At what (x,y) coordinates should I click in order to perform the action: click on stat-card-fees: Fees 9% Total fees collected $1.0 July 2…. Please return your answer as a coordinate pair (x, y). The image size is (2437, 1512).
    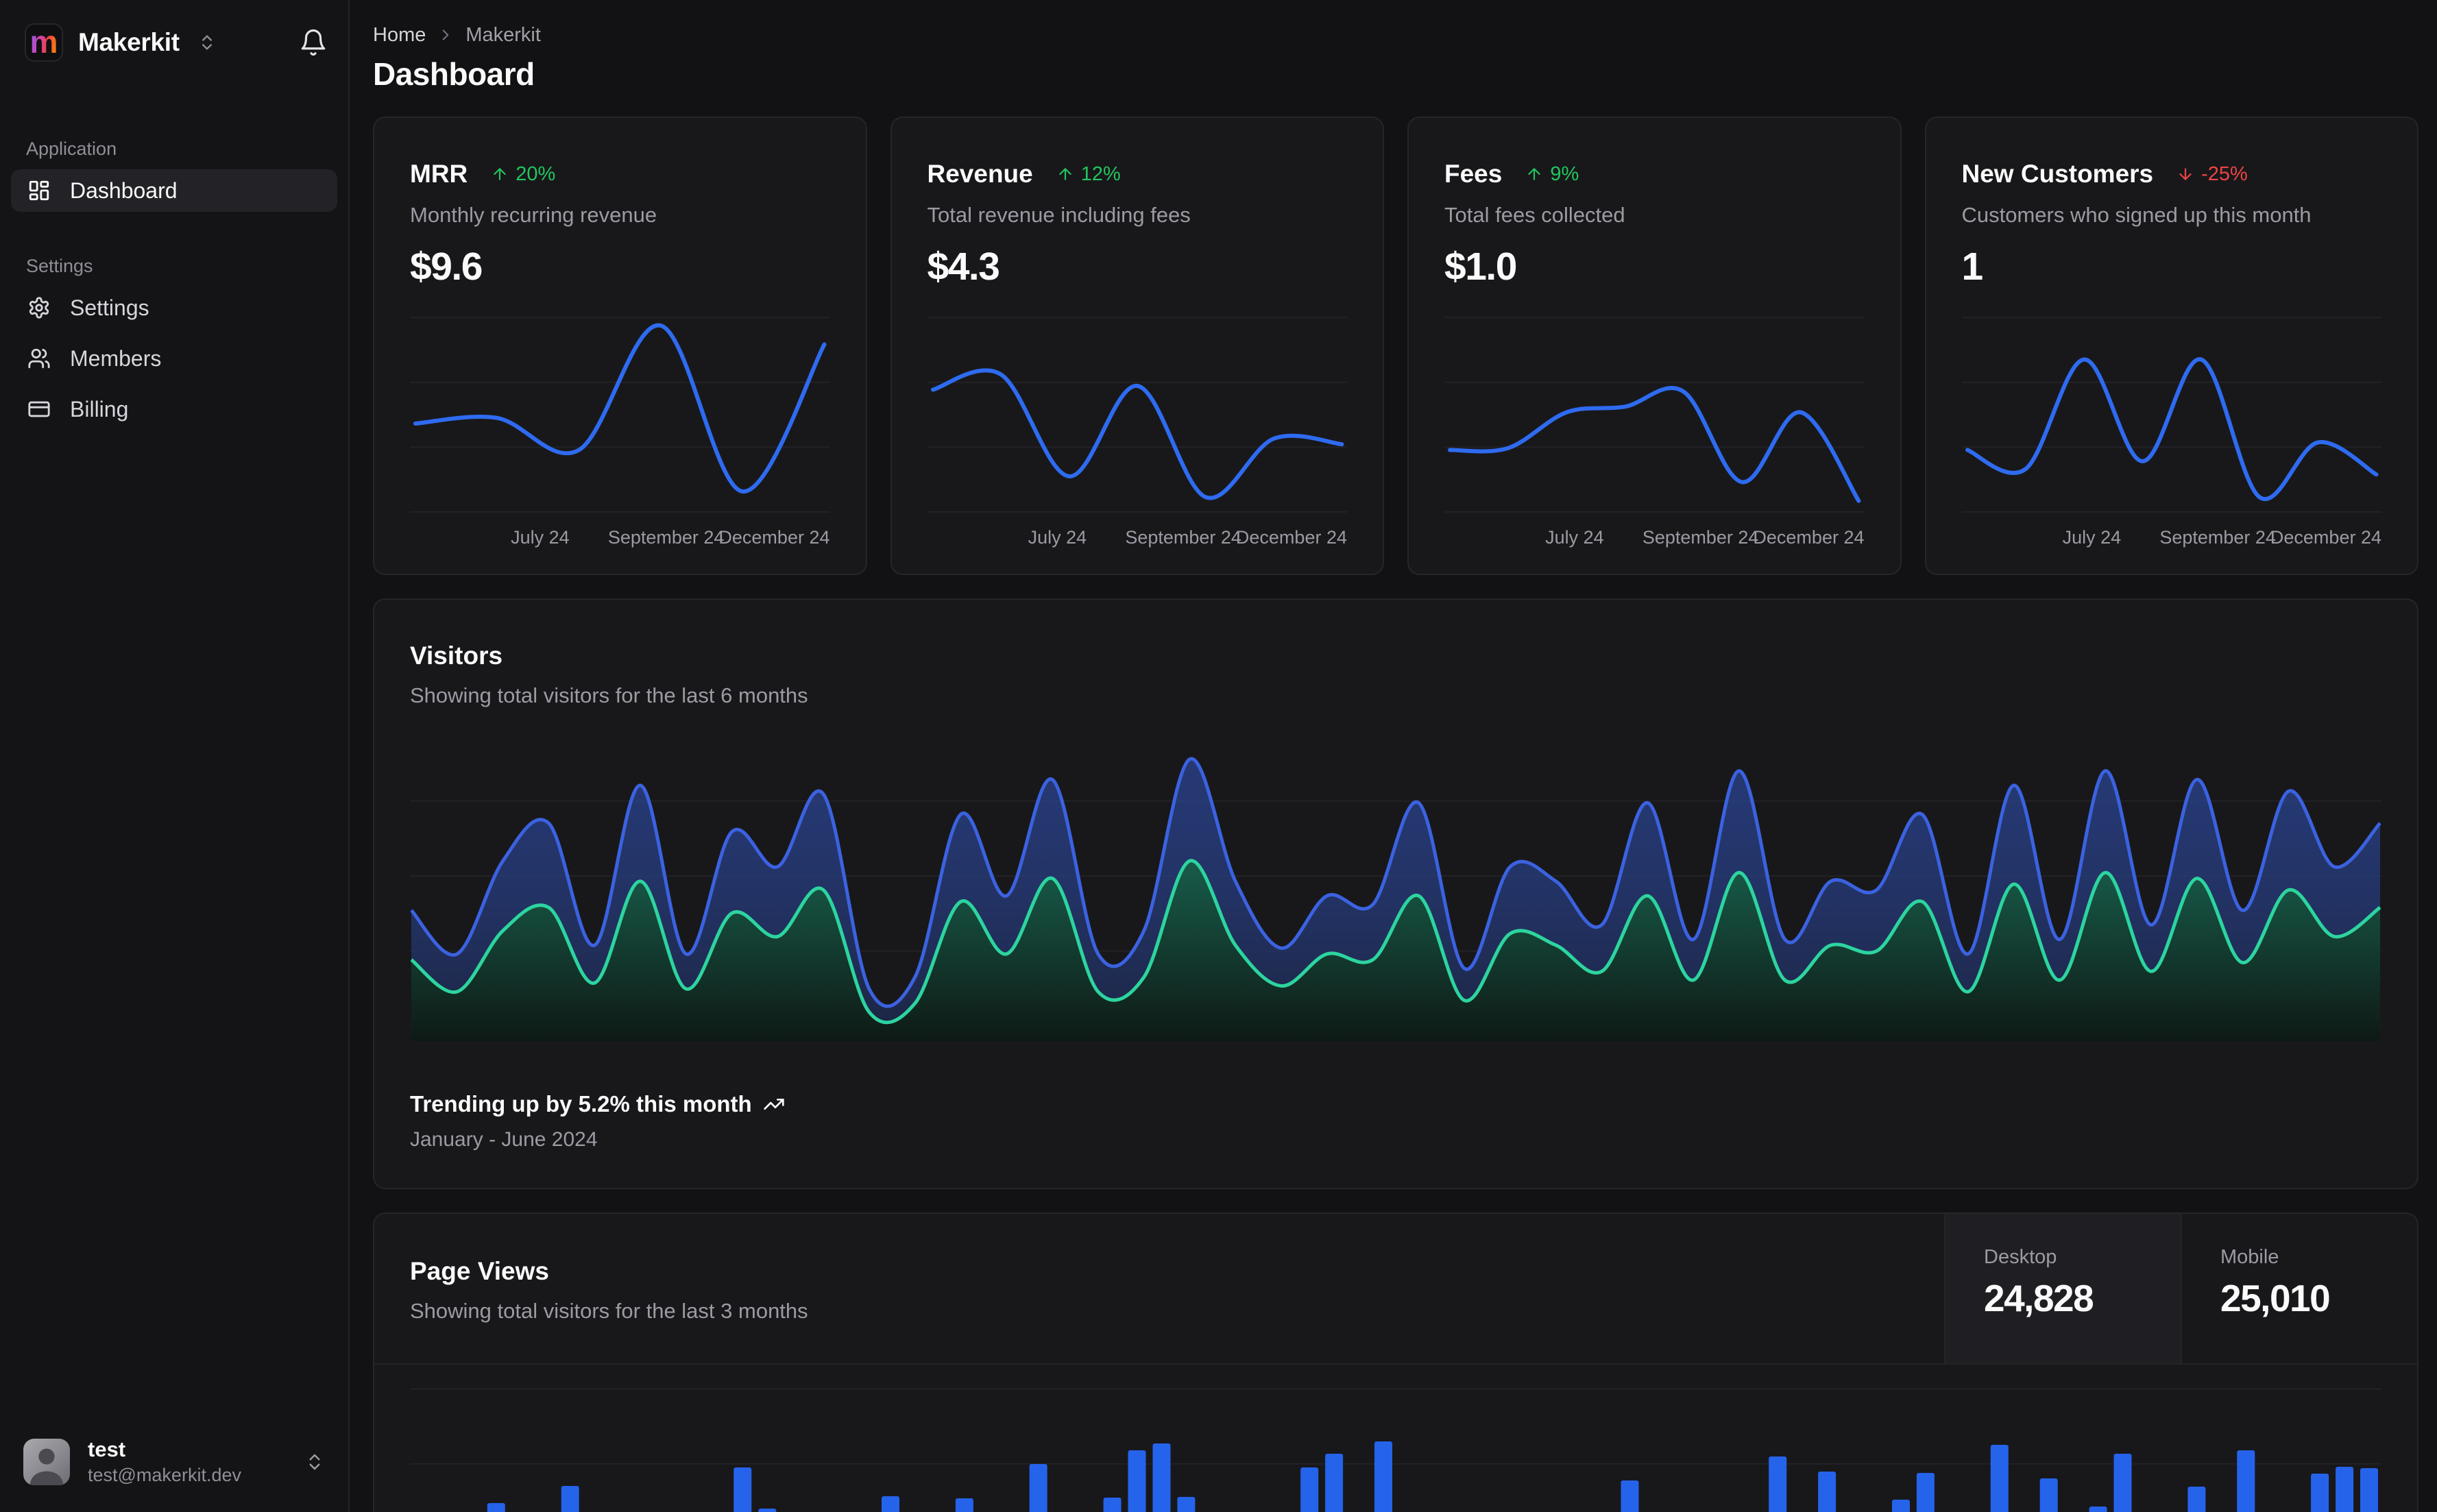
    Looking at the image, I should click on (1654, 346).